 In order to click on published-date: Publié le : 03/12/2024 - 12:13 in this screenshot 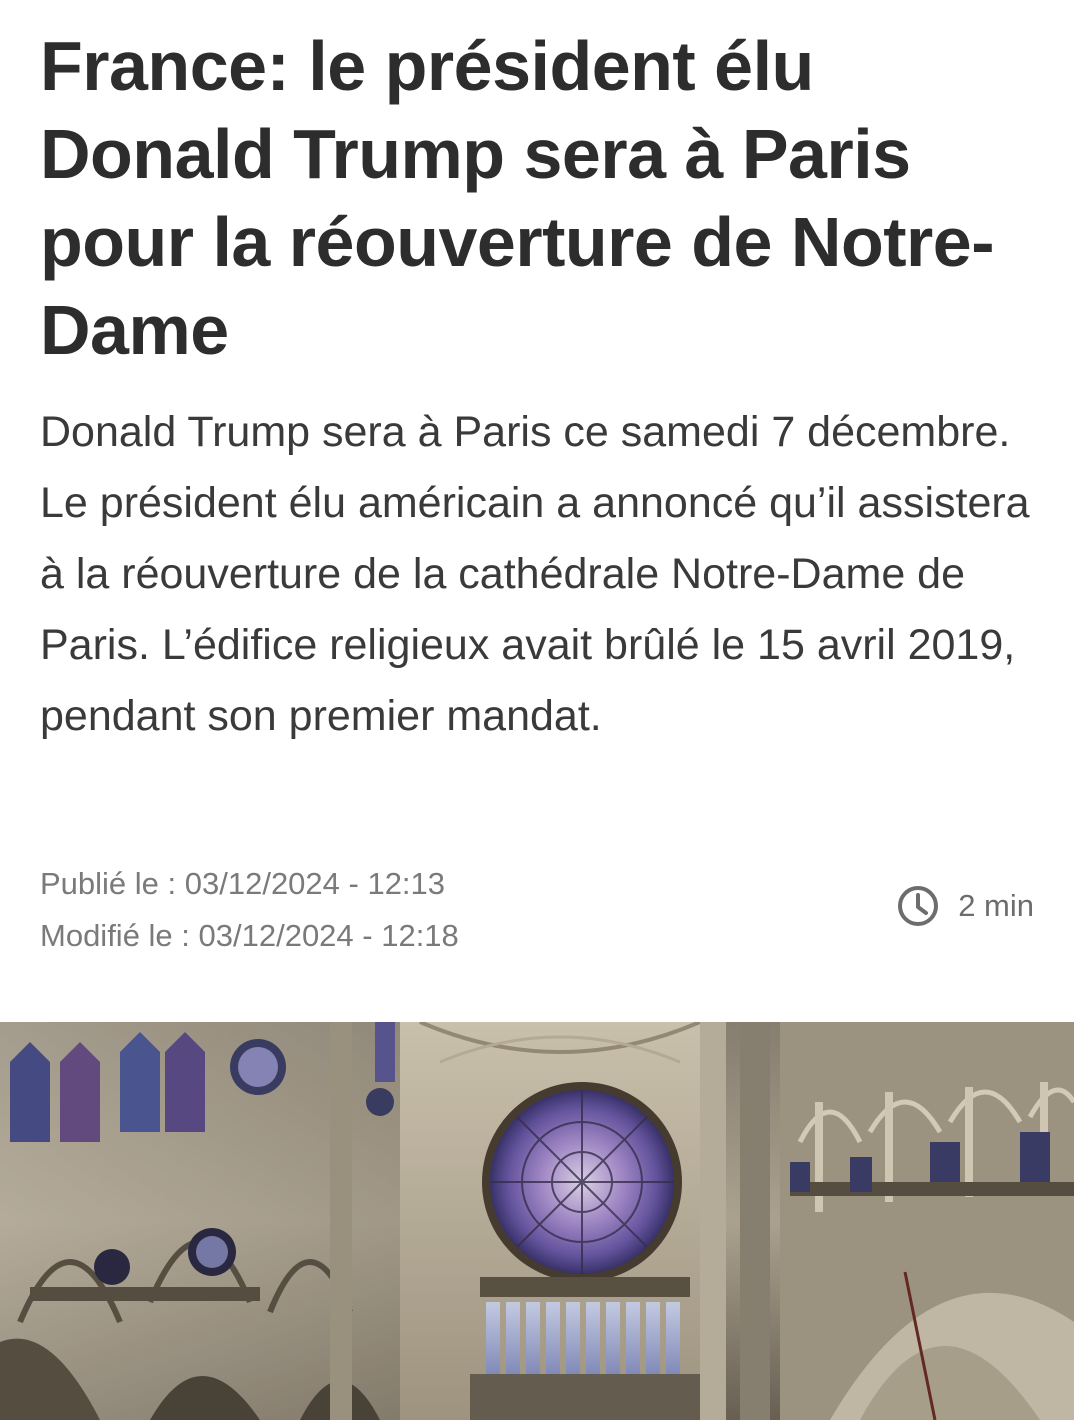, I will do `click(243, 883)`.